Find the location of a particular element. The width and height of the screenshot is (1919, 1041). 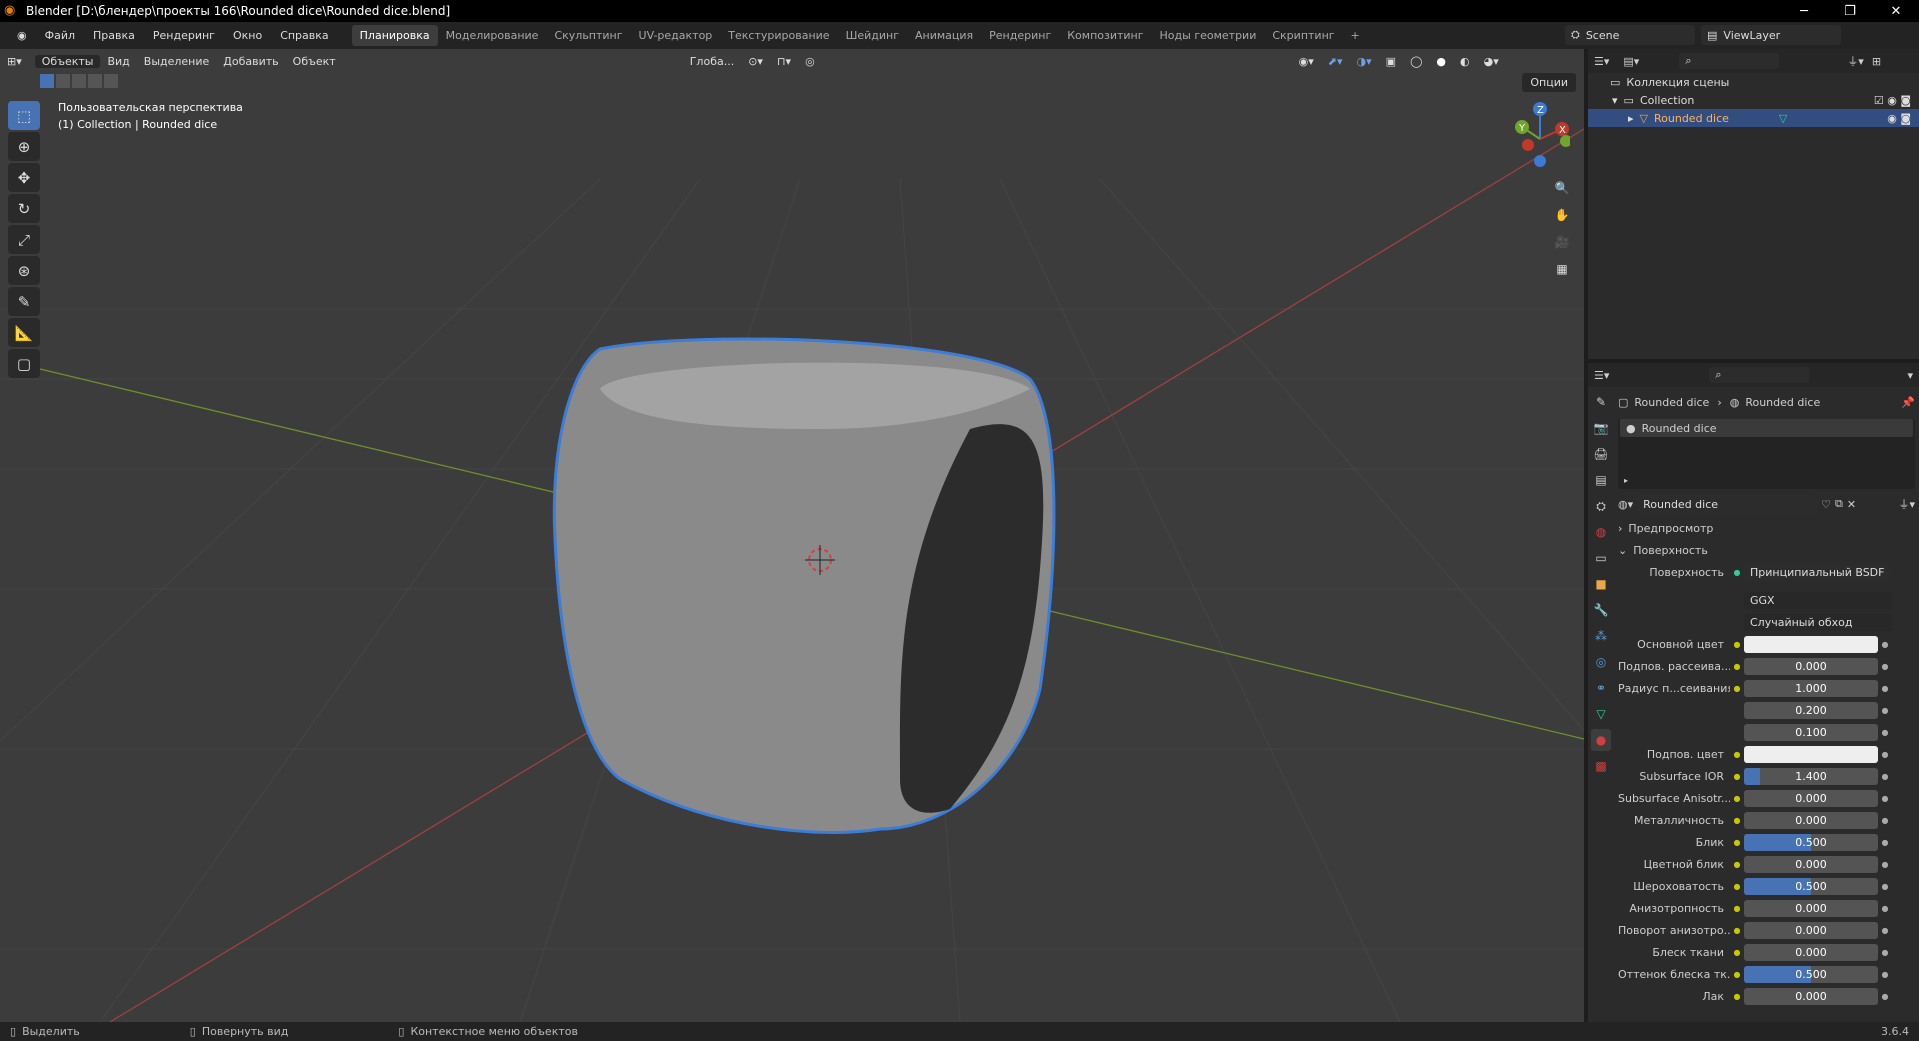

data-tab-icon: ▽ is located at coordinates (1601, 714).